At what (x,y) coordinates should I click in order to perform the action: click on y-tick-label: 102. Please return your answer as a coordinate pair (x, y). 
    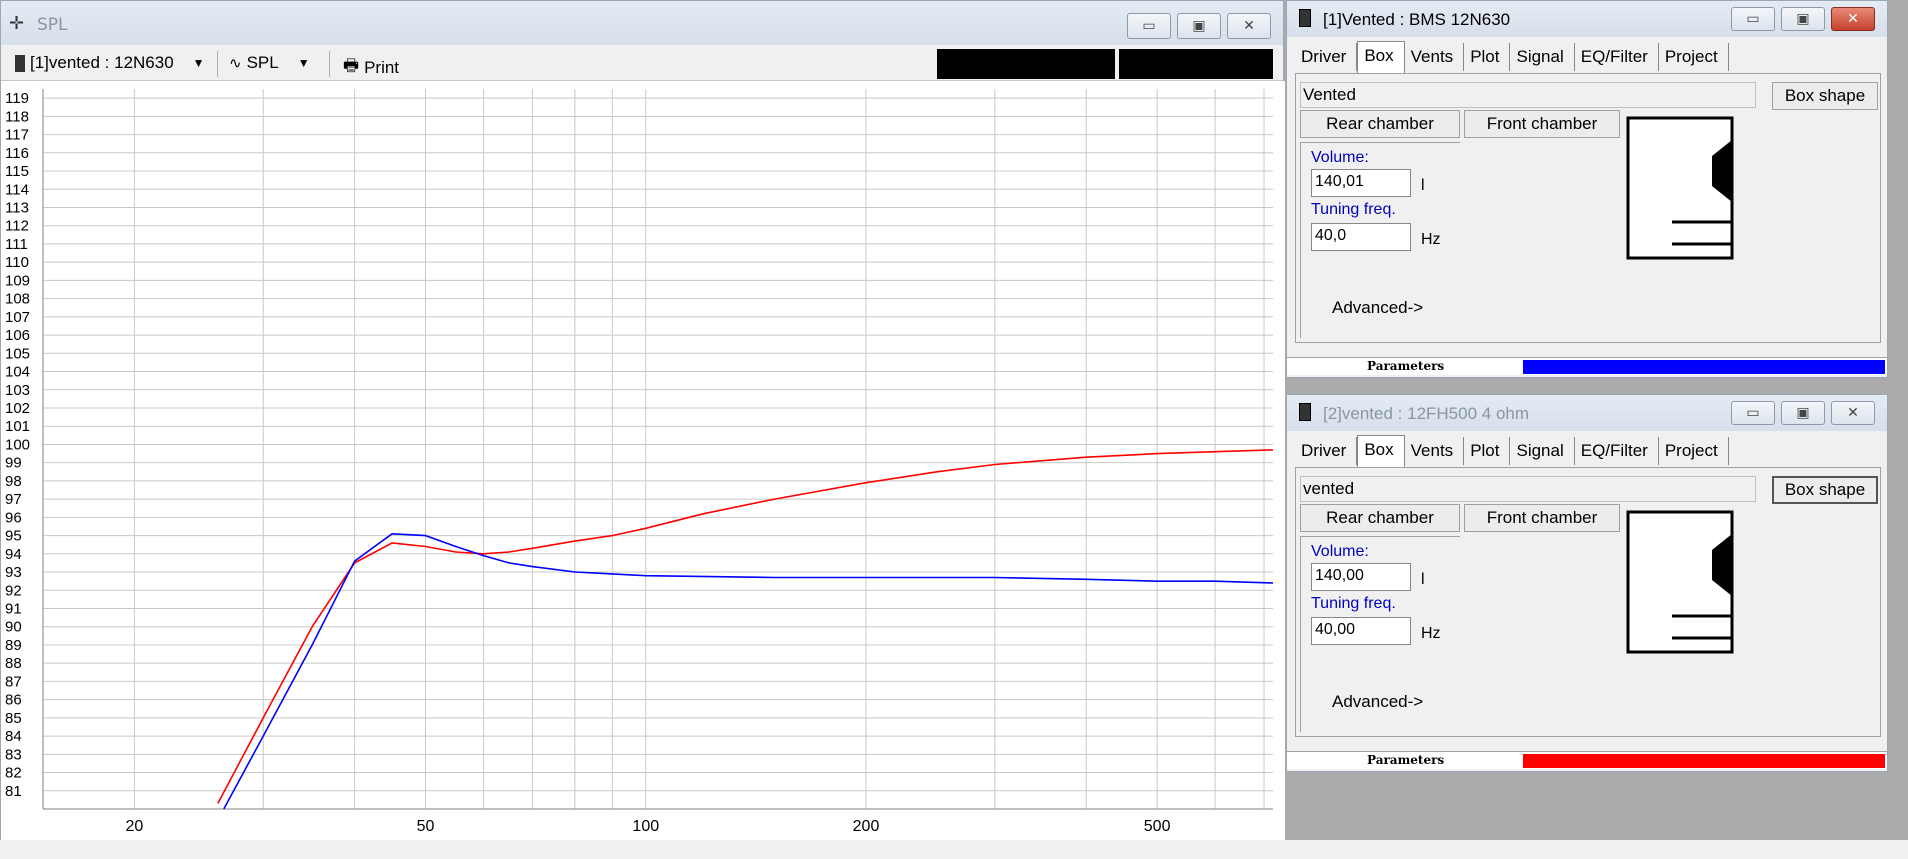
    Looking at the image, I should click on (17, 408).